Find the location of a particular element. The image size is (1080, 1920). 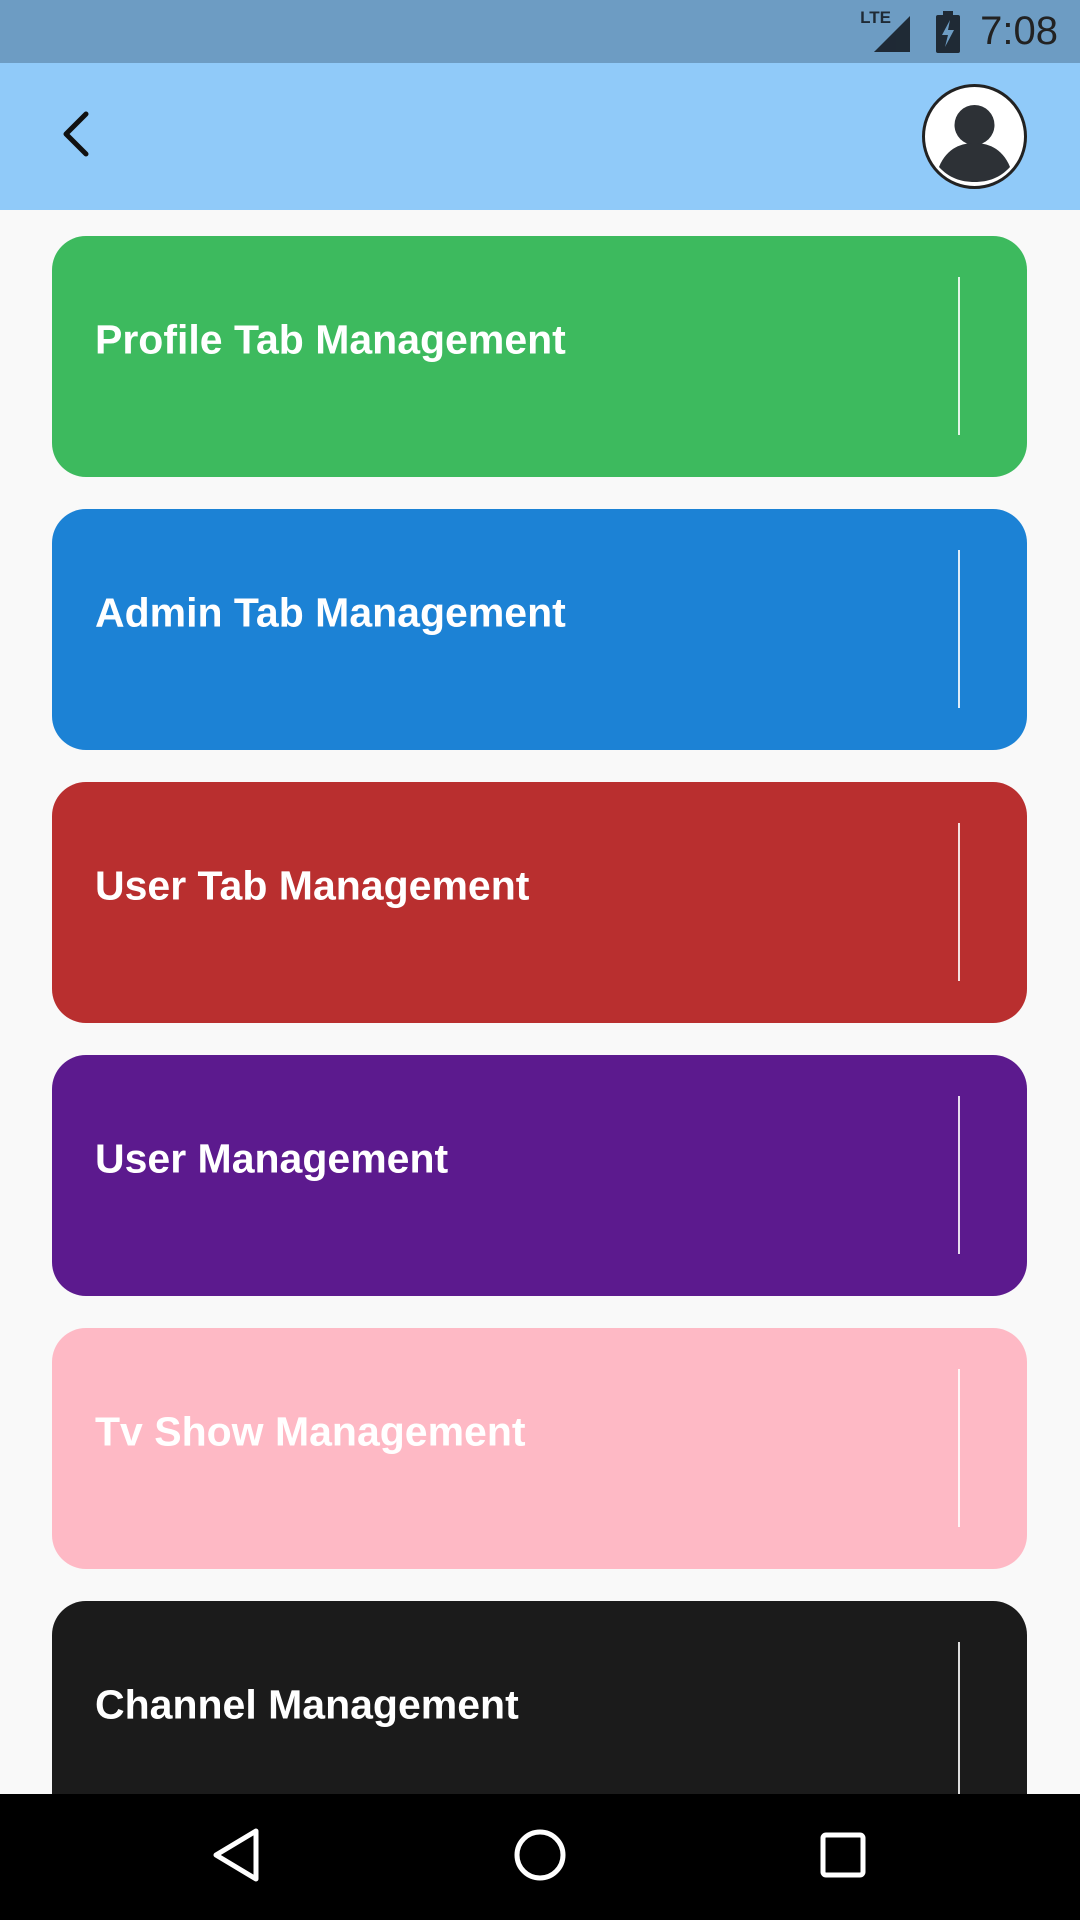

card-label: Profile Tab Management is located at coordinates (330, 339).